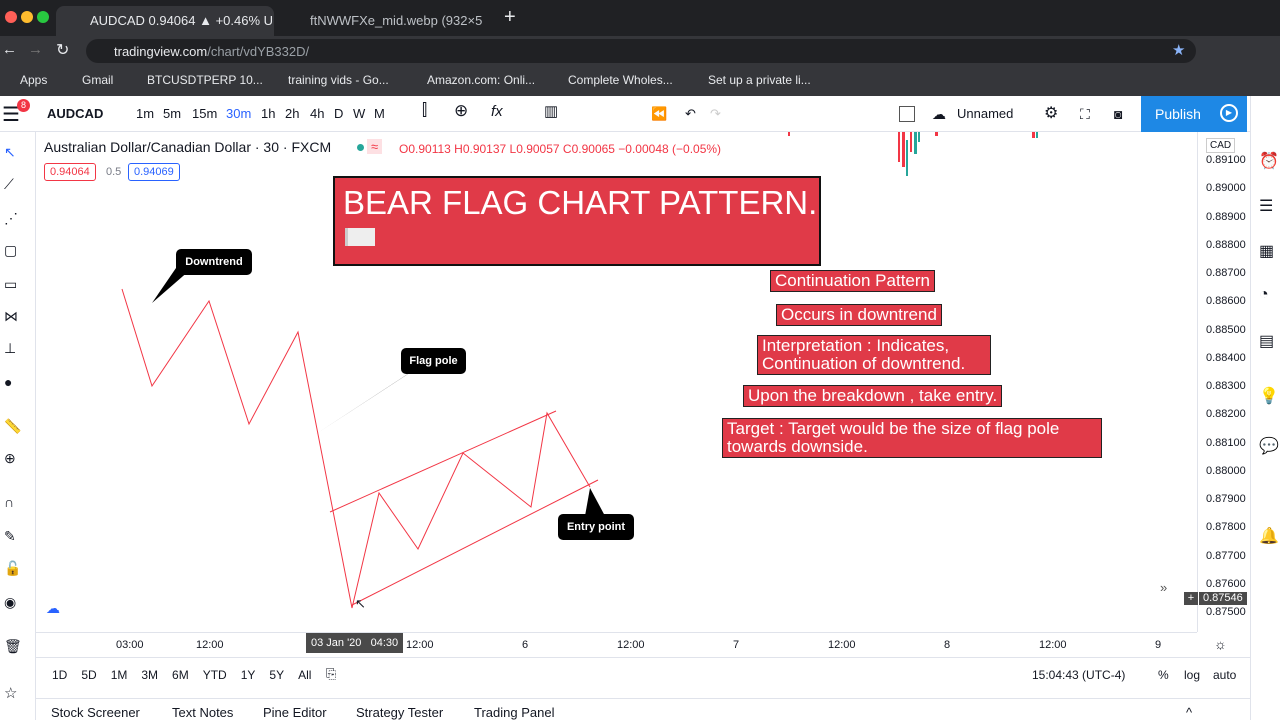 The image size is (1280, 720). I want to click on log-toggle: log, so click(1192, 675).